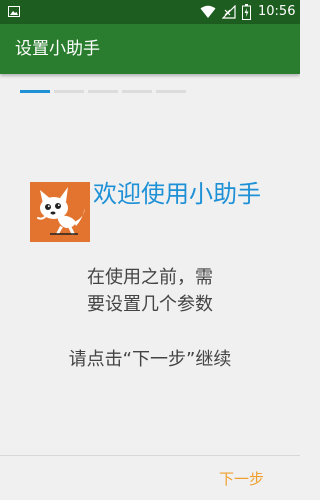 This screenshot has width=320, height=500. What do you see at coordinates (171, 91) in the screenshot?
I see `step-5-indicator` at bounding box center [171, 91].